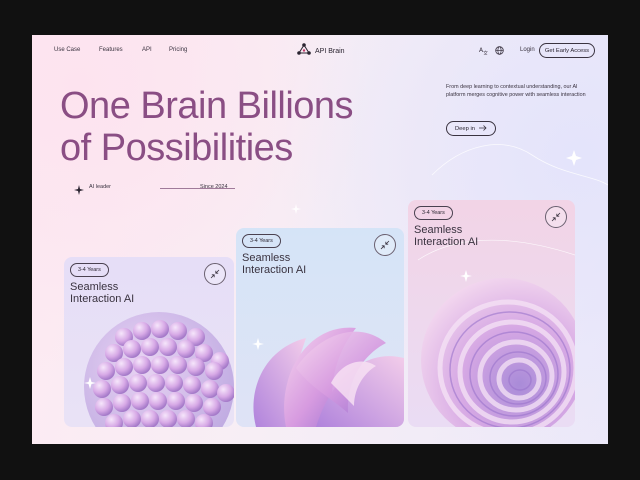  I want to click on card-1-title: Seamless Interaction AI, so click(102, 293).